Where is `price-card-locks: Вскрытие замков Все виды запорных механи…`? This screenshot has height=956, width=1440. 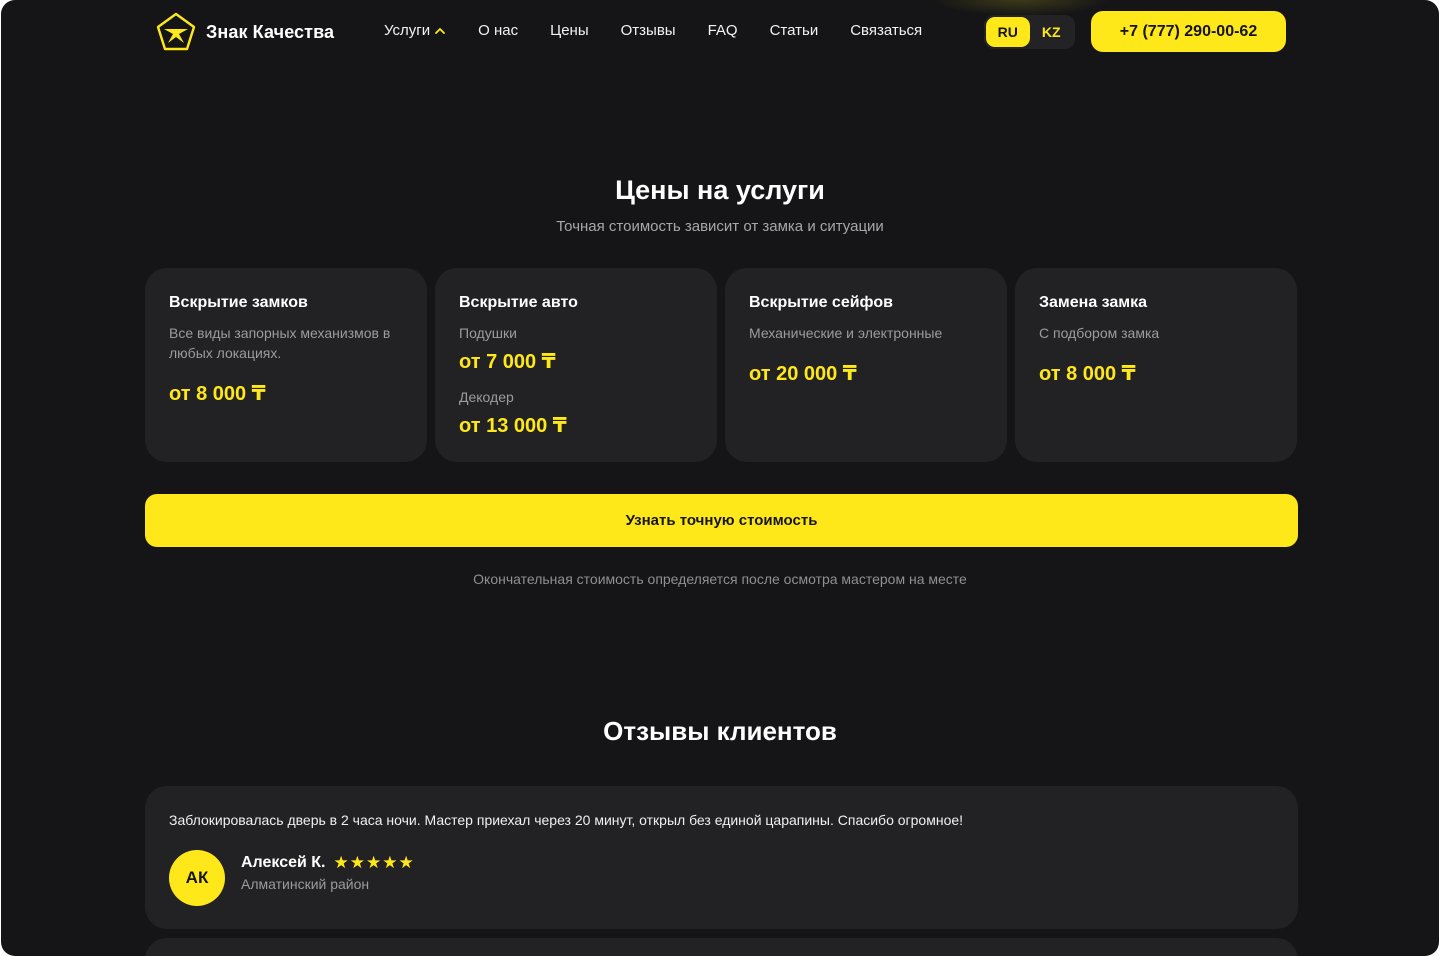 price-card-locks: Вскрытие замков Все виды запорных механи… is located at coordinates (286, 365).